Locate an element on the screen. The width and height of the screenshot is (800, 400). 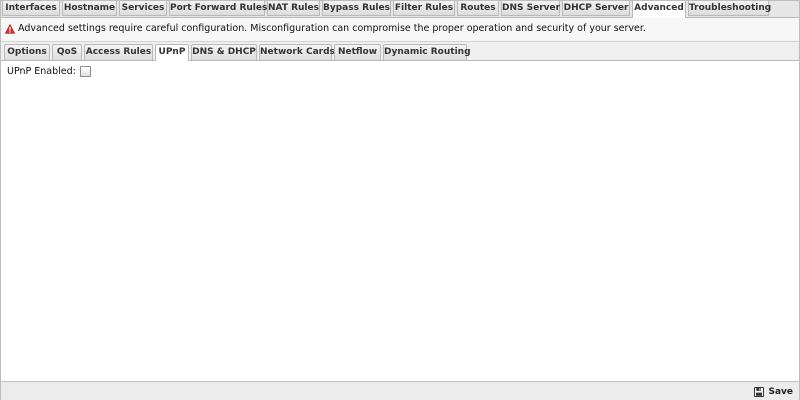
tab-hostname: Hostname is located at coordinates (89, 8).